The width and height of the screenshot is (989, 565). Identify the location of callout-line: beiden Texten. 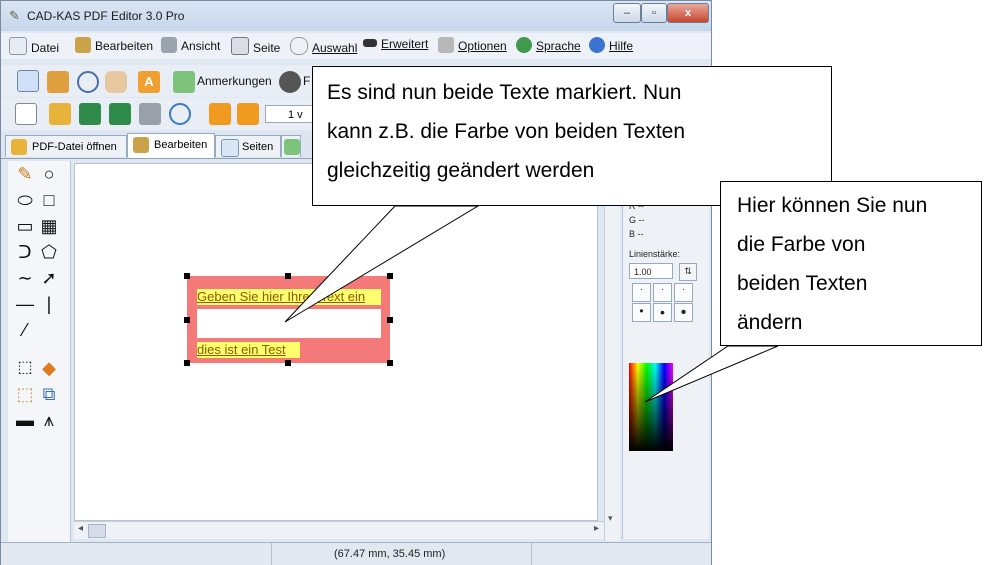
(802, 283).